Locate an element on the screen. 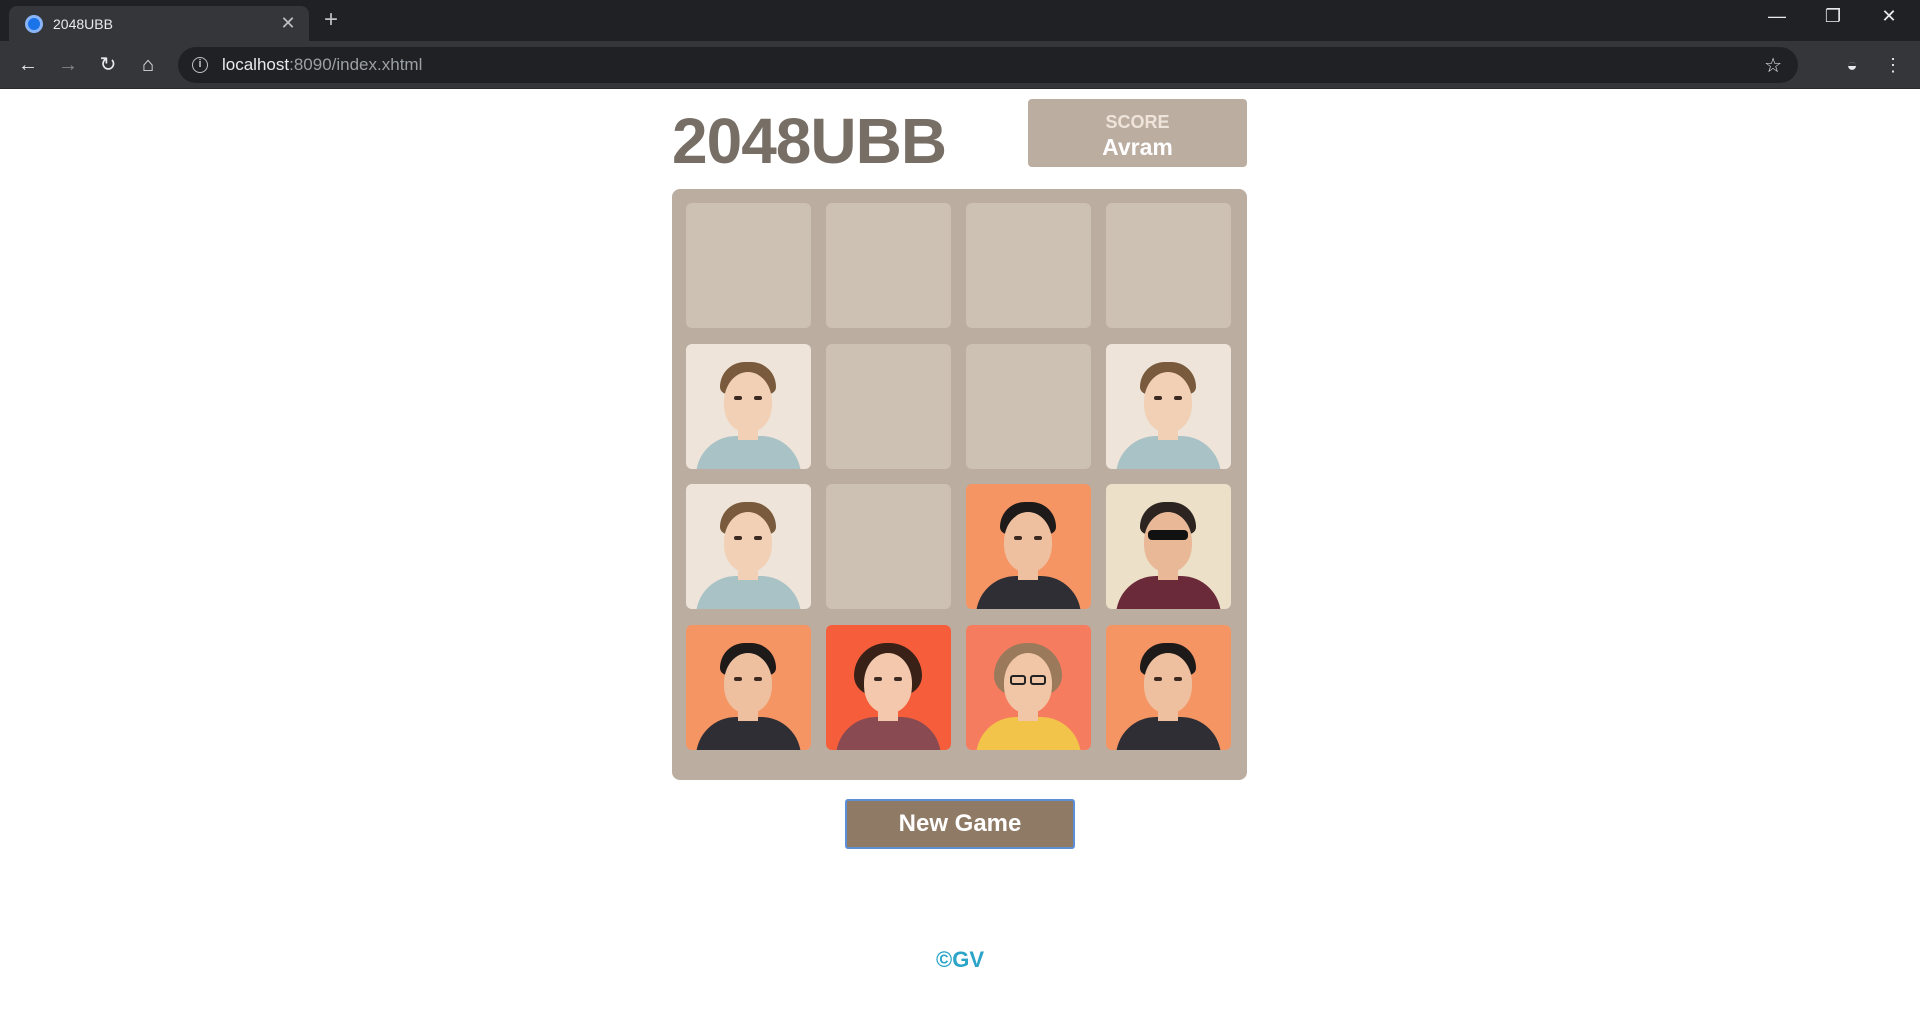  tile-curly-hair-woman is located at coordinates (1028, 687).